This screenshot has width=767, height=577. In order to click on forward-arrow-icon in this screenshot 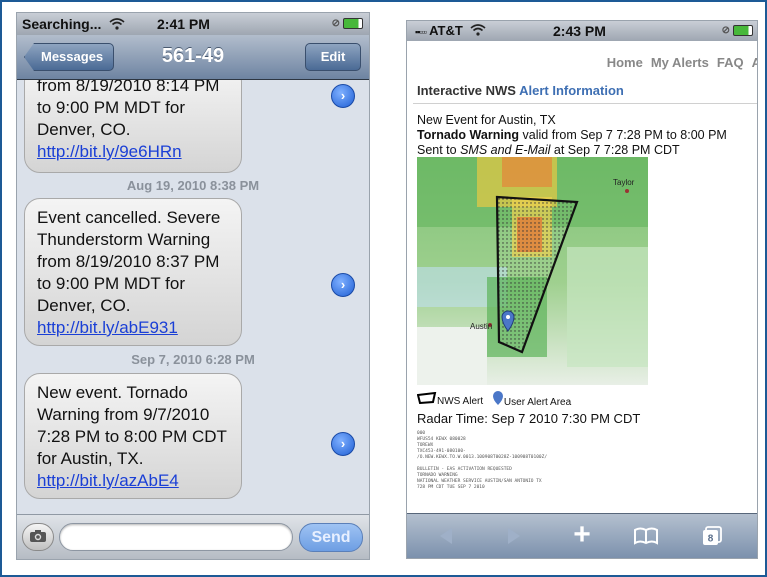, I will do `click(514, 536)`.